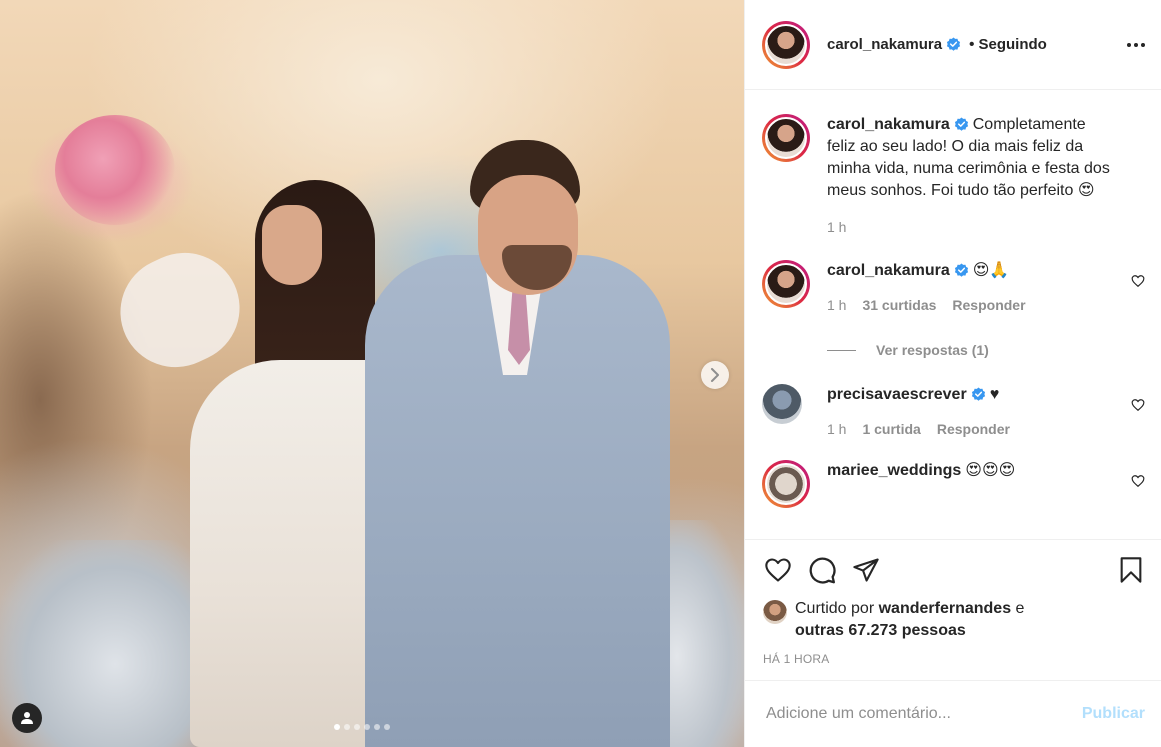 This screenshot has width=1161, height=747. I want to click on comment-username: mariee_weddings, so click(894, 470).